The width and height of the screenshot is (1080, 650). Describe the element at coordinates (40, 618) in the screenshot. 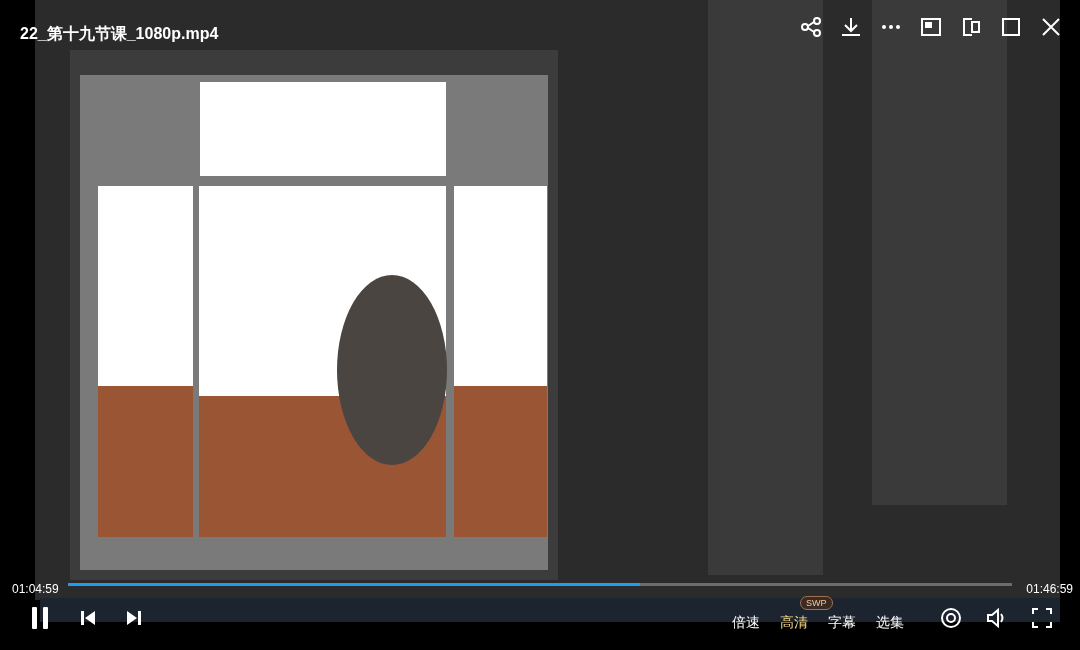

I see `pause-icon` at that location.